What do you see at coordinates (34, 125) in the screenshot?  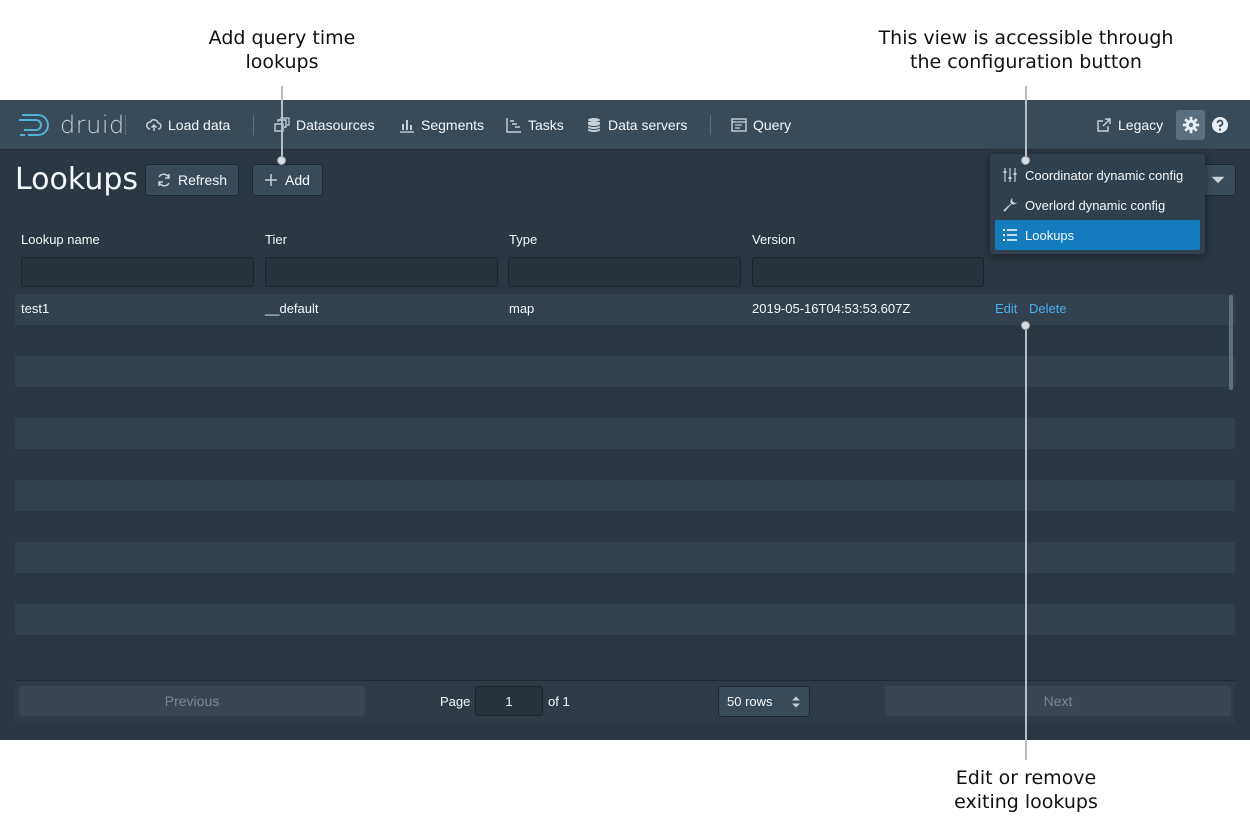 I see `druid-logo-icon` at bounding box center [34, 125].